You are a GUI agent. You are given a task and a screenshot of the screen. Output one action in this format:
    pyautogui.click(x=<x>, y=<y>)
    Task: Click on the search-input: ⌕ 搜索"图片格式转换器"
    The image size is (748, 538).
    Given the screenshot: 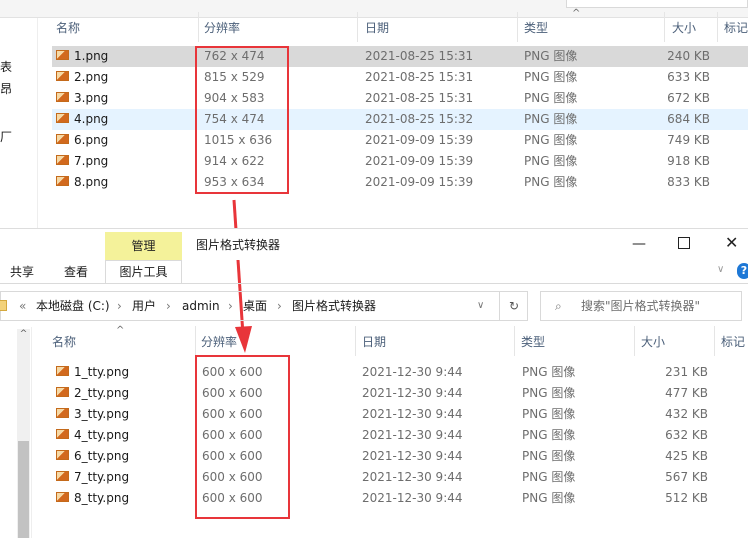 What is the action you would take?
    pyautogui.click(x=641, y=306)
    